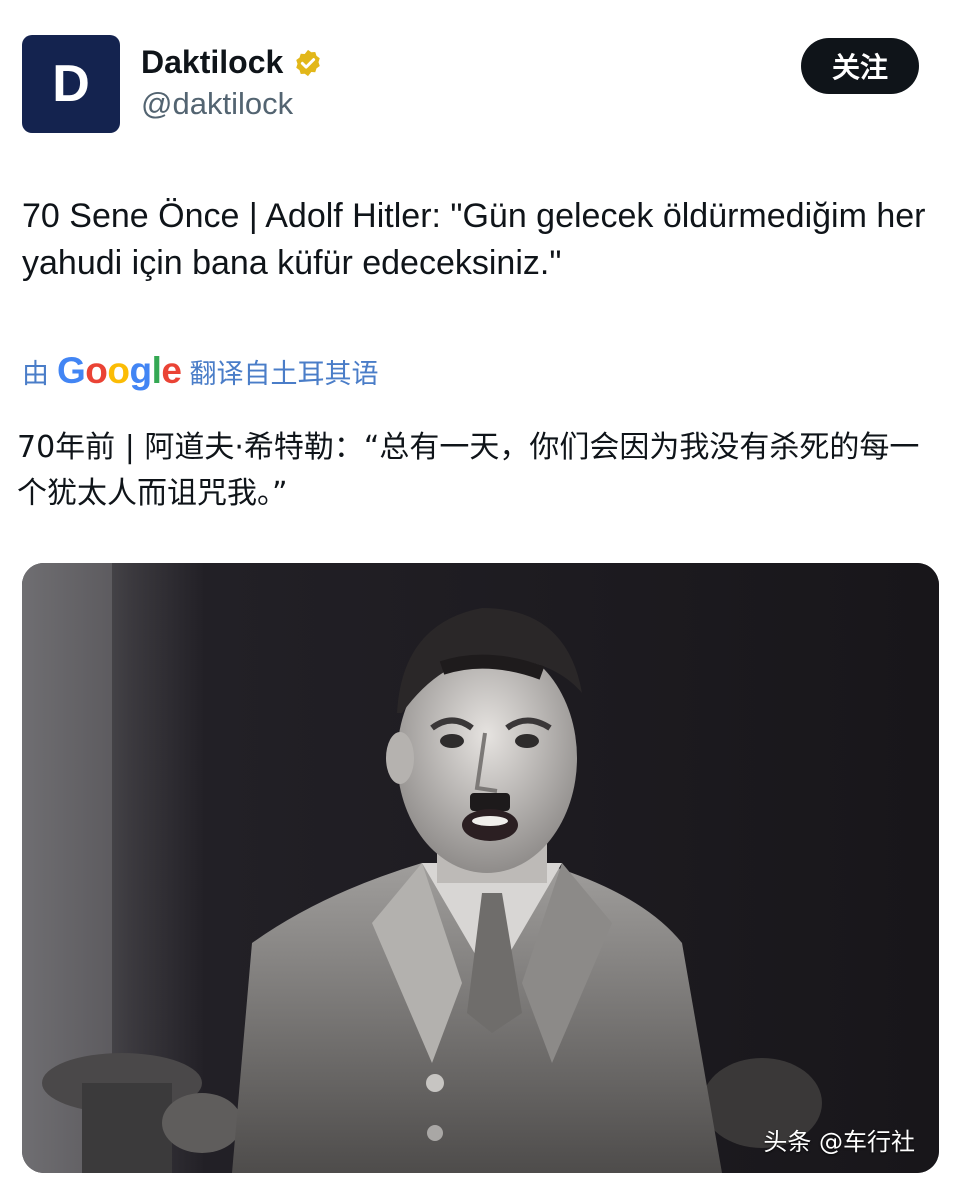 This screenshot has height=1182, width=960. I want to click on translate-prefix: 由, so click(35, 374).